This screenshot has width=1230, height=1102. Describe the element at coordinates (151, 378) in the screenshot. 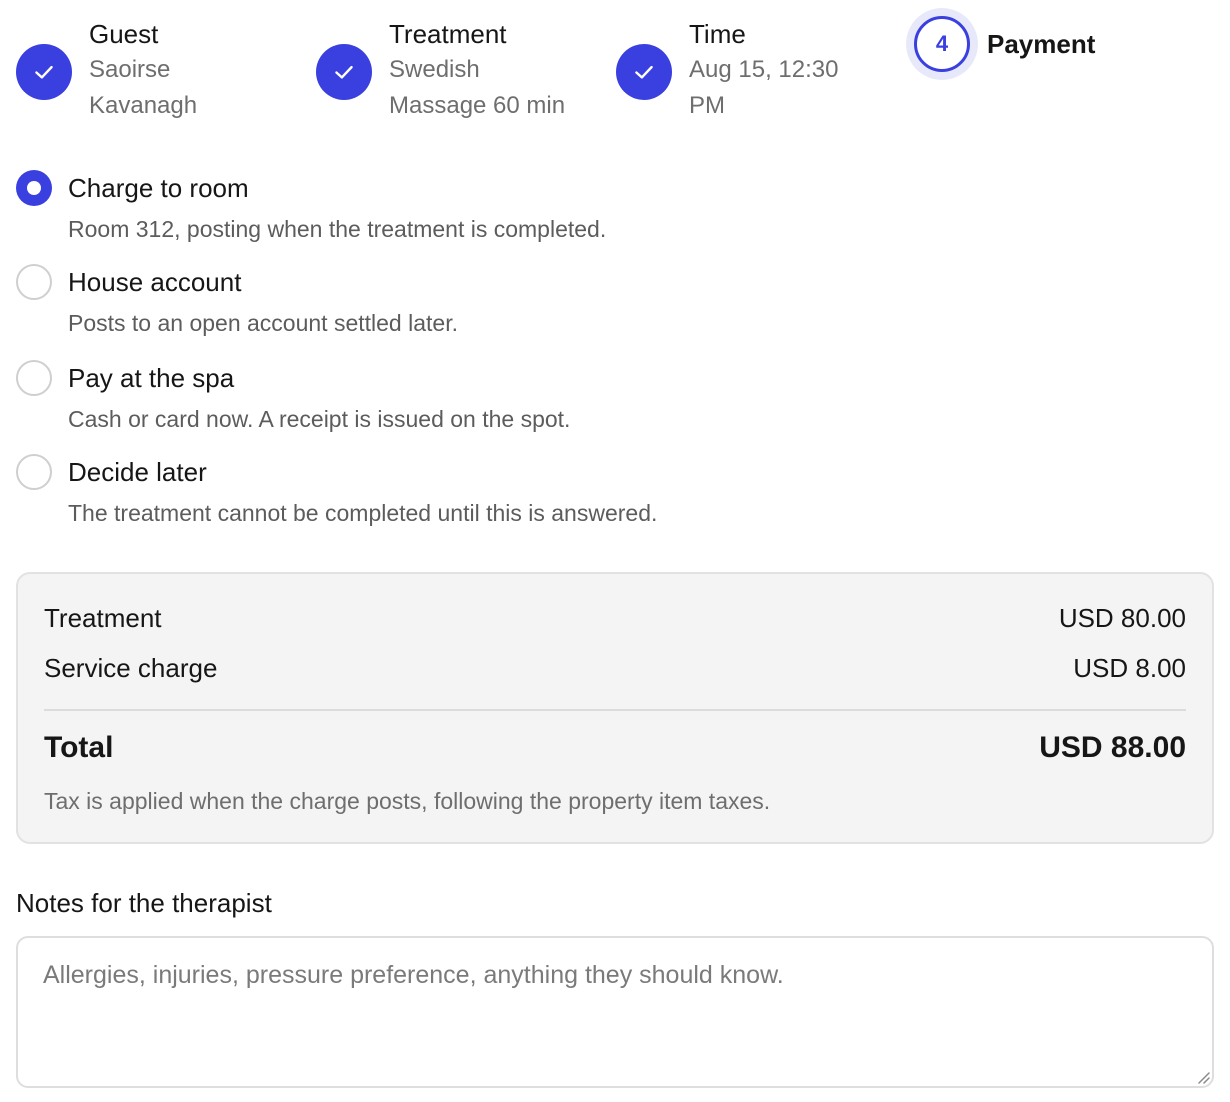

I see `option-label: Pay at the spa` at that location.